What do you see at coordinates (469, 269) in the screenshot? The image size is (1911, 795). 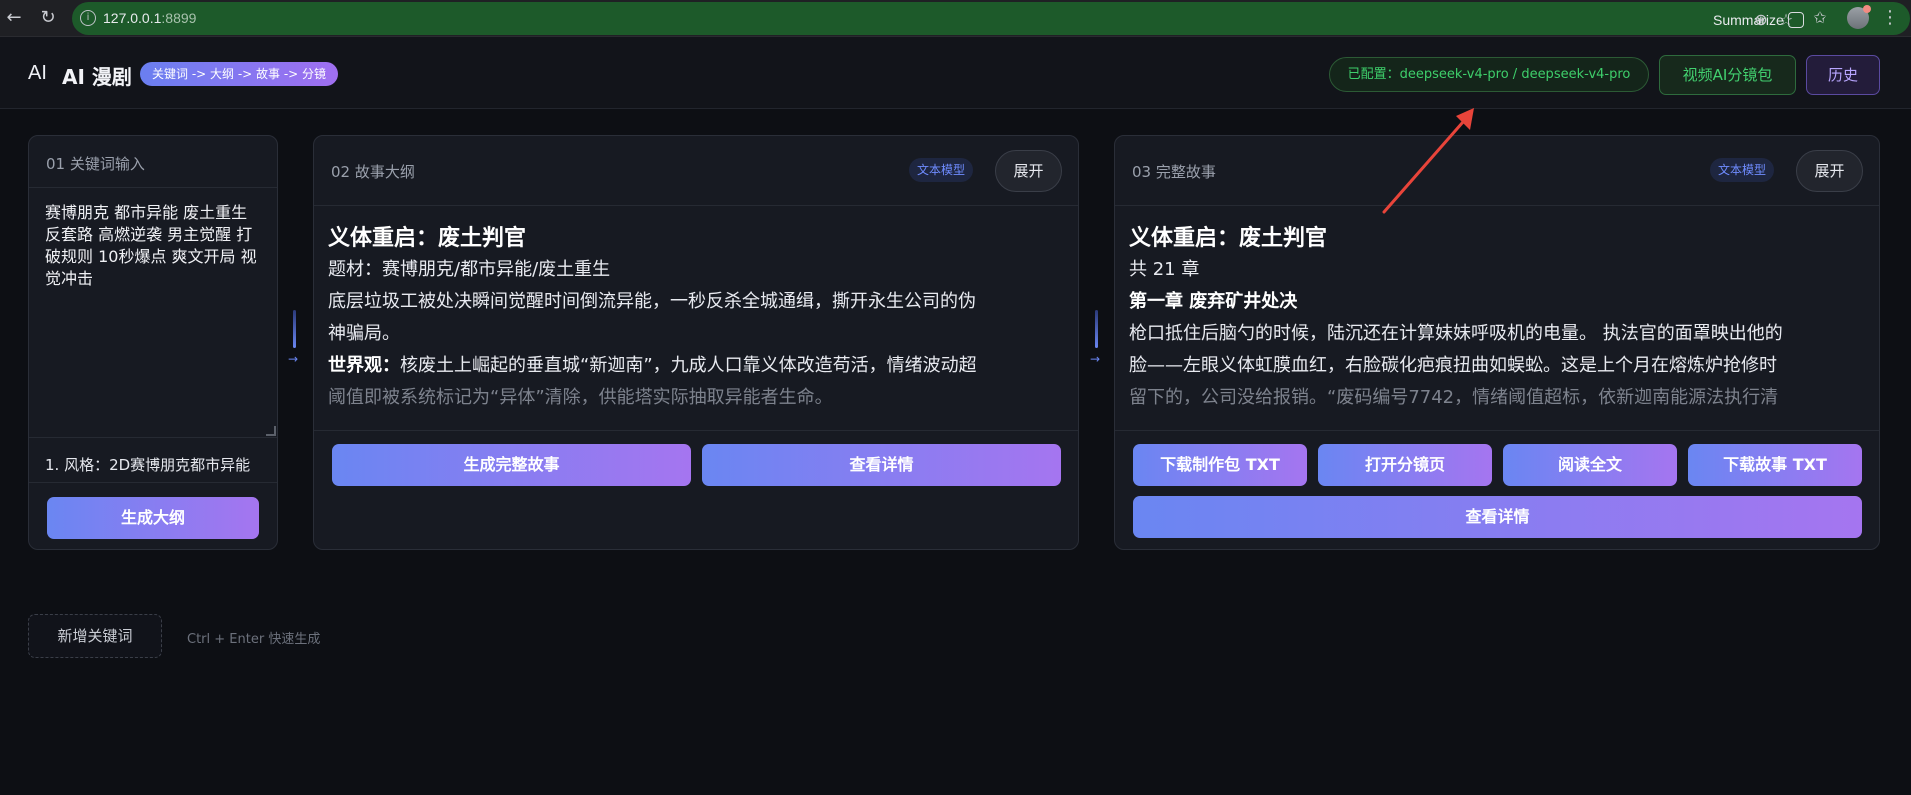 I see `outline-line: 题材：赛博朋克/都市异能/废土重生` at bounding box center [469, 269].